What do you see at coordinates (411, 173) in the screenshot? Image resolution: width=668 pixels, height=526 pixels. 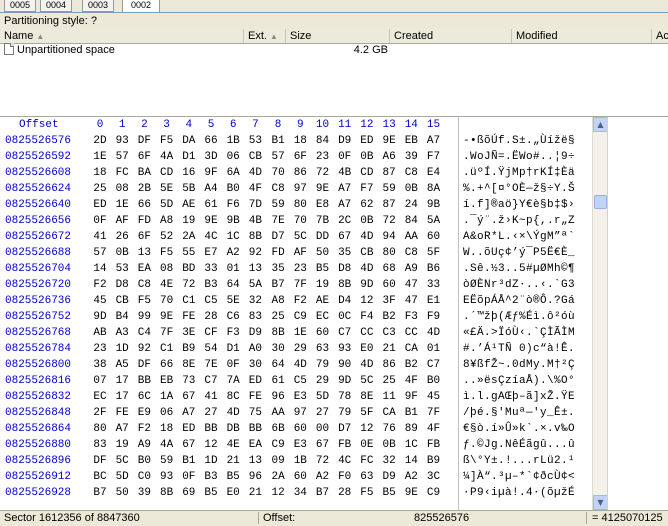 I see `hex-byte: C8` at bounding box center [411, 173].